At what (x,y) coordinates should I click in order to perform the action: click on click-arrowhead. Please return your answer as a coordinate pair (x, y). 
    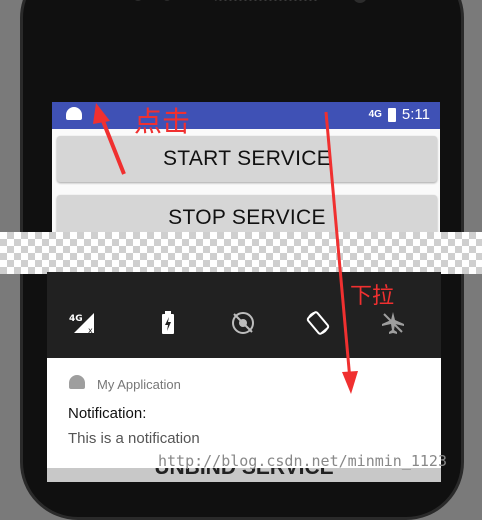
    Looking at the image, I should click on (101, 113).